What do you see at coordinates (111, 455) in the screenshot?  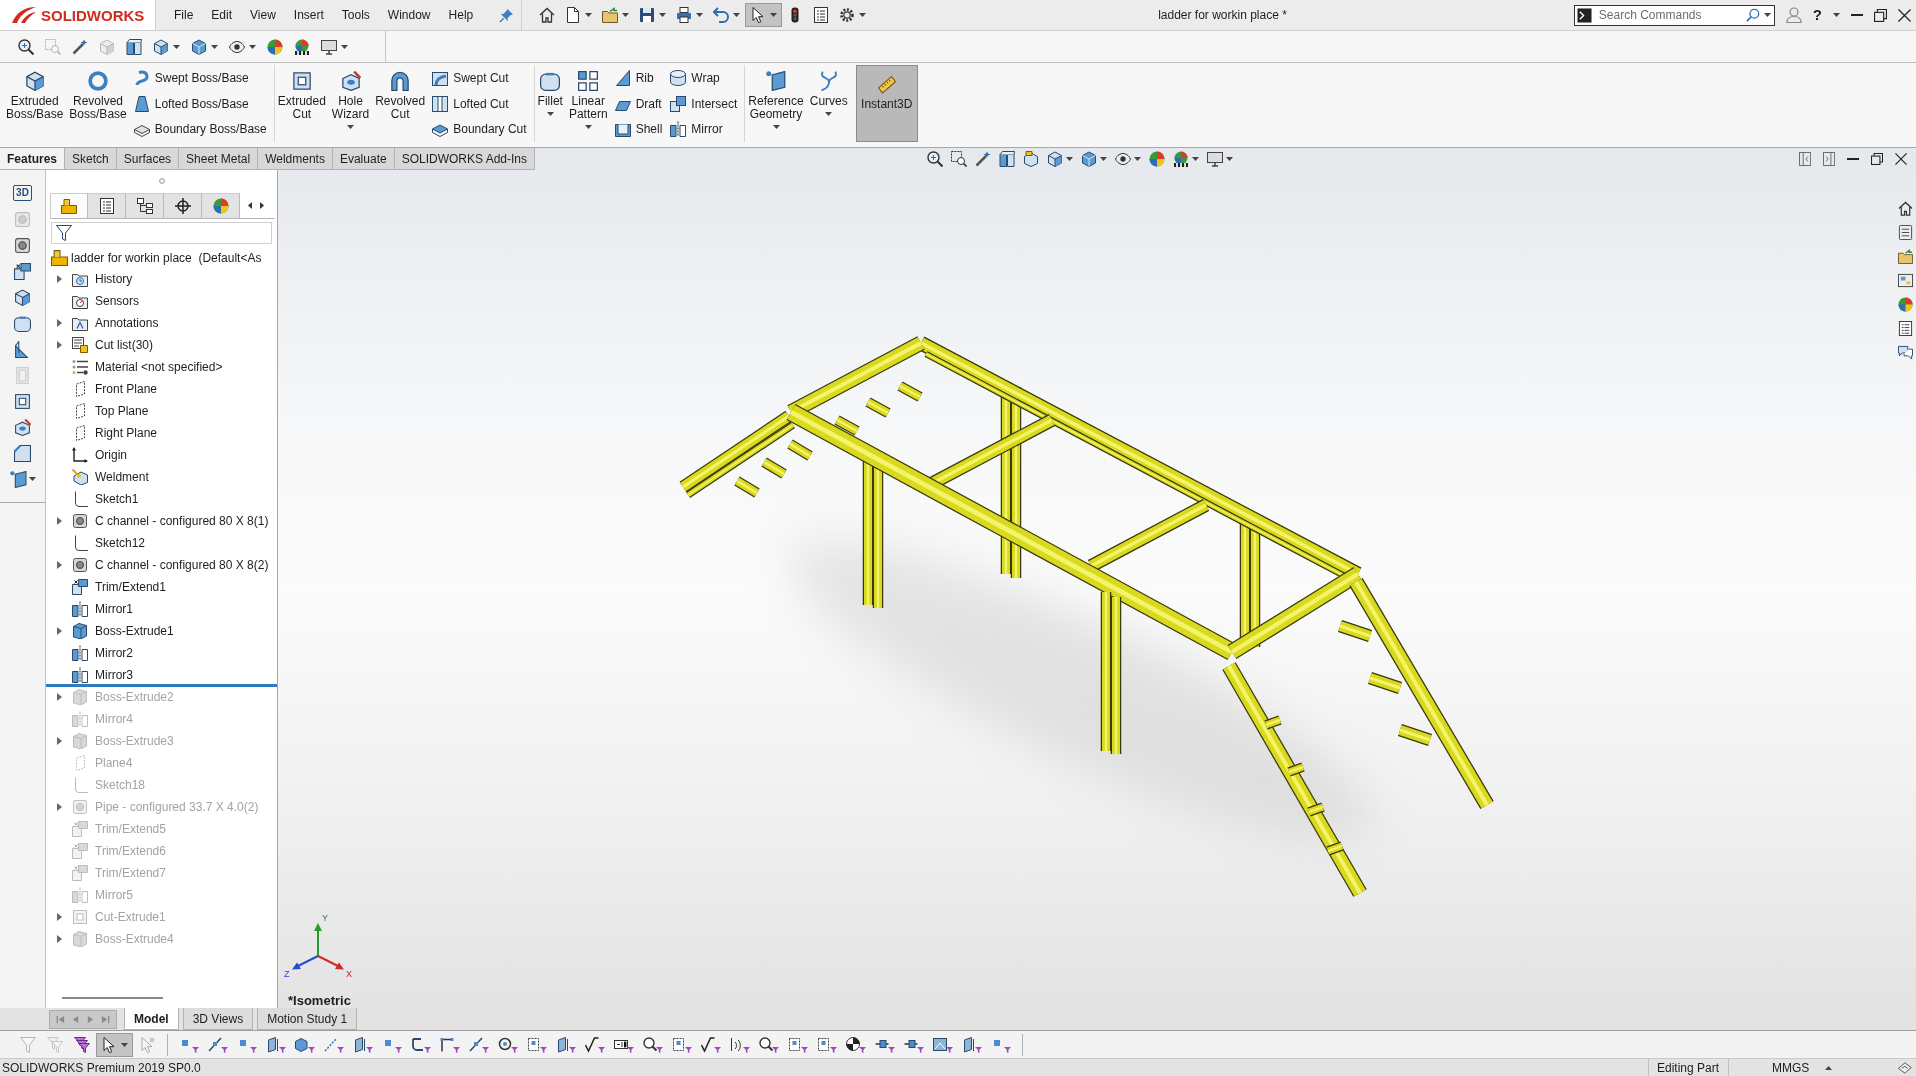 I see `feature-item: Origin` at bounding box center [111, 455].